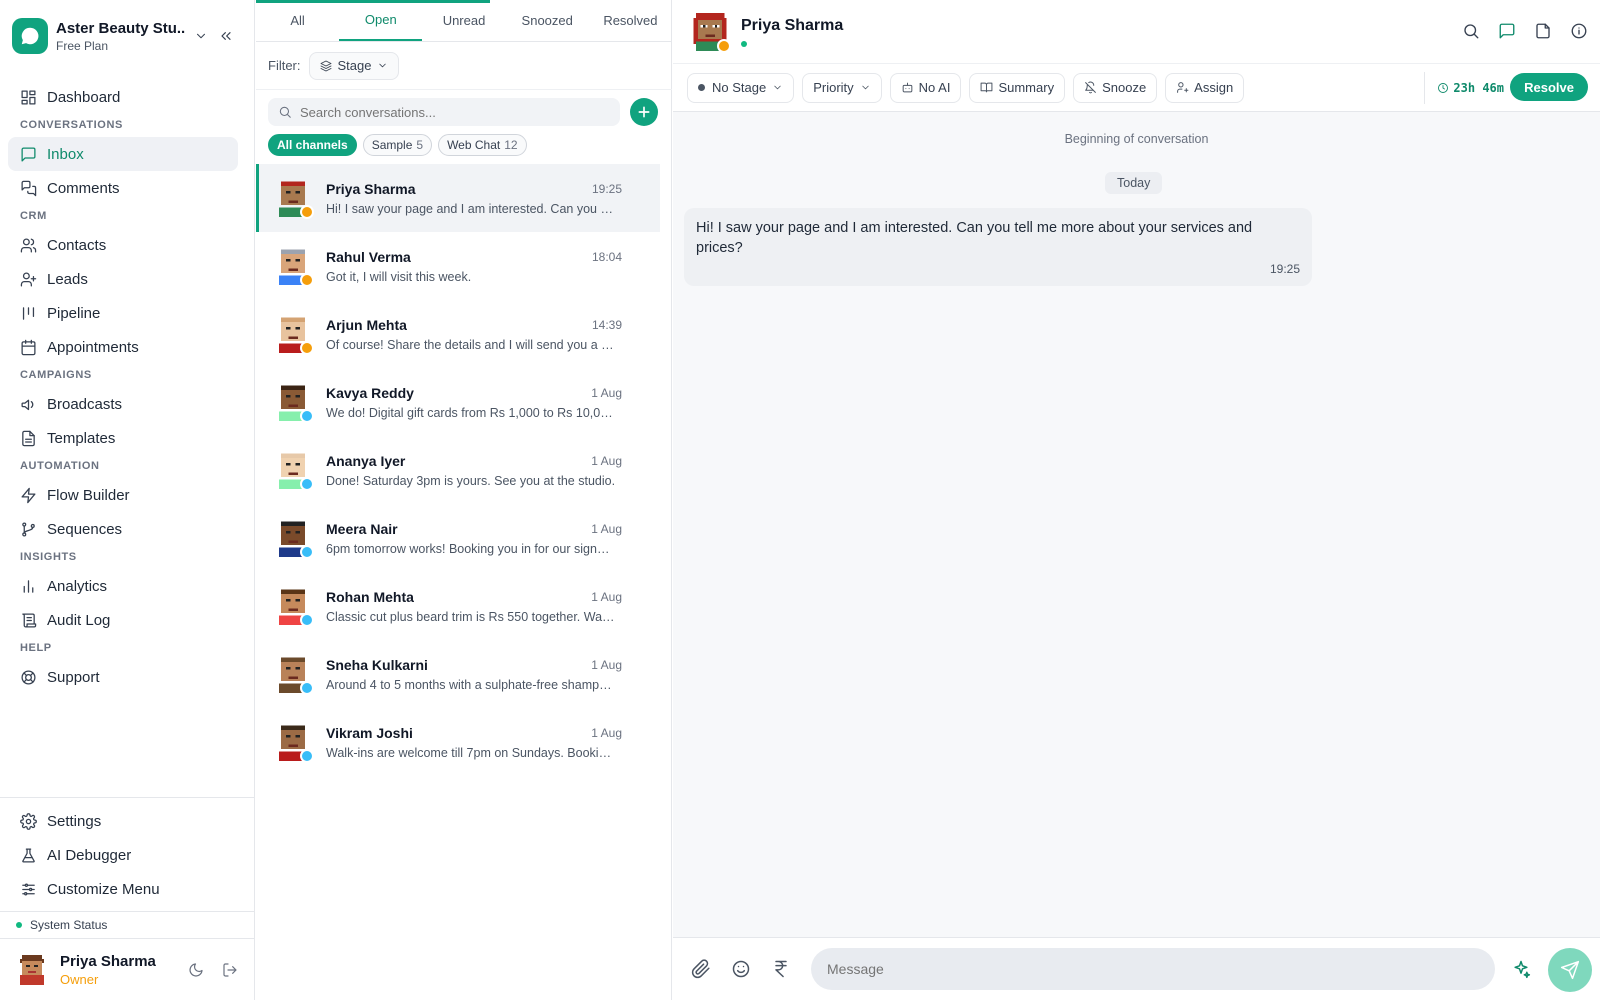 The width and height of the screenshot is (1600, 1000). I want to click on priority-dropdown: Priority, so click(842, 87).